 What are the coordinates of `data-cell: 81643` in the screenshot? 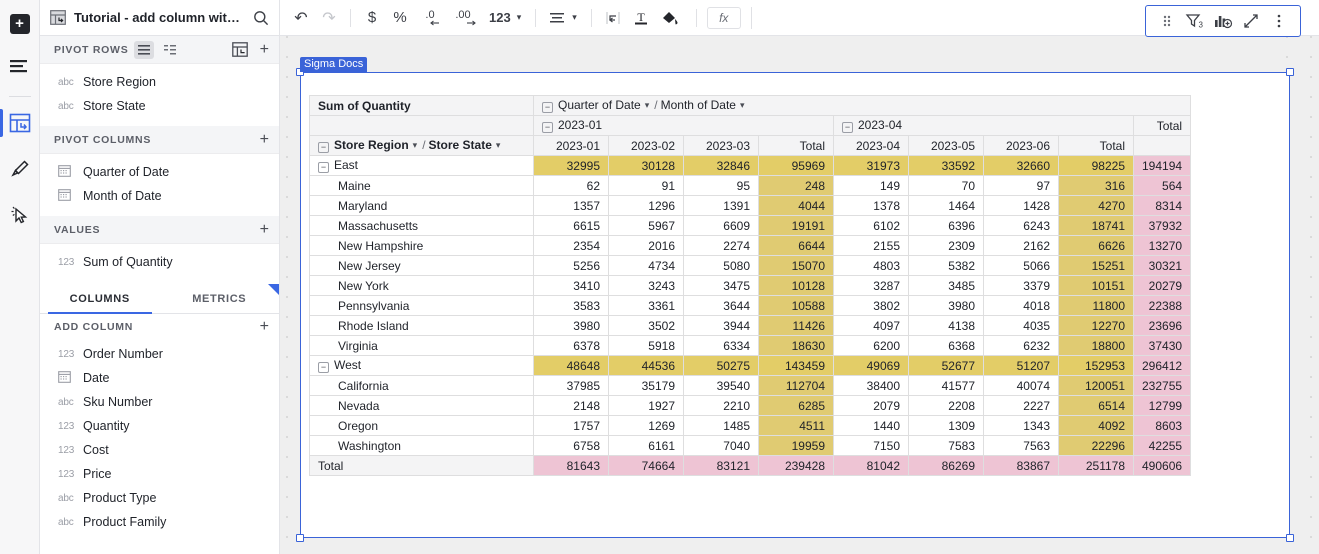 It's located at (571, 465).